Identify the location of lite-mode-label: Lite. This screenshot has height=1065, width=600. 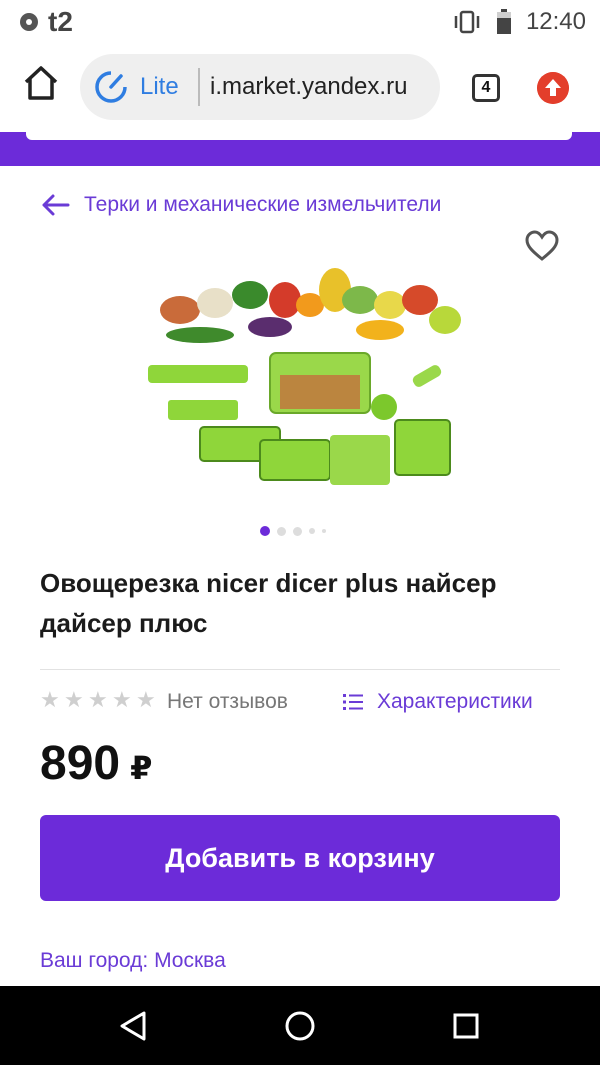
(159, 86).